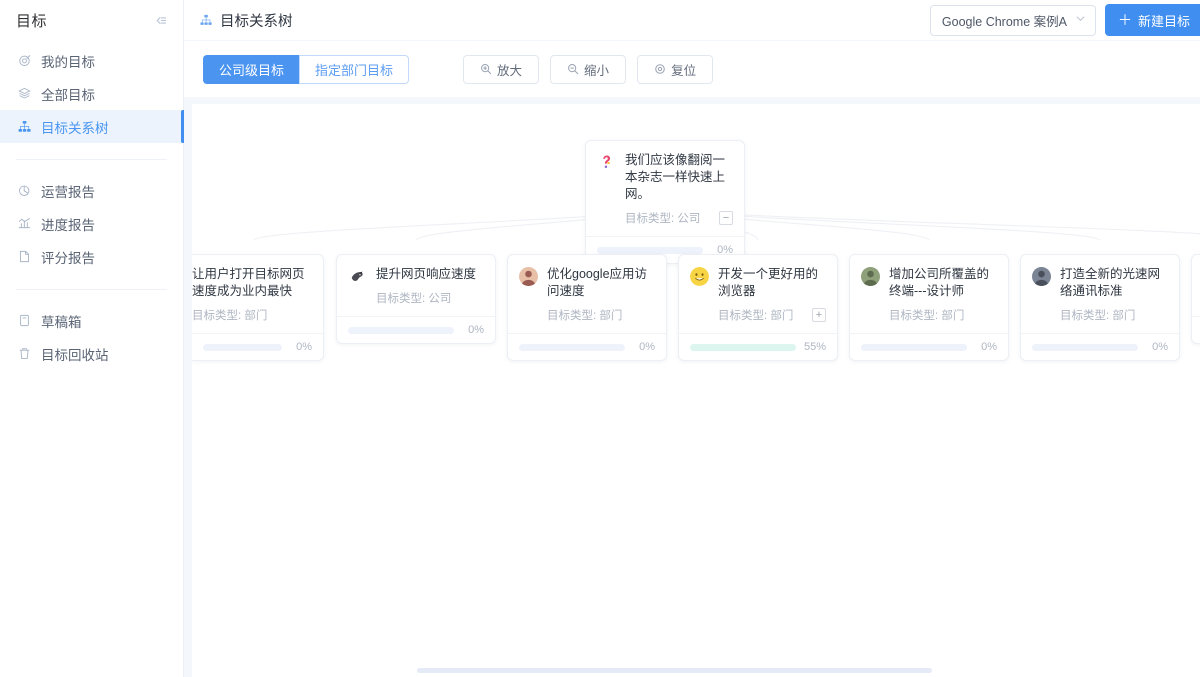  What do you see at coordinates (68, 192) in the screenshot?
I see `sidebar-item-label: 运营报告` at bounding box center [68, 192].